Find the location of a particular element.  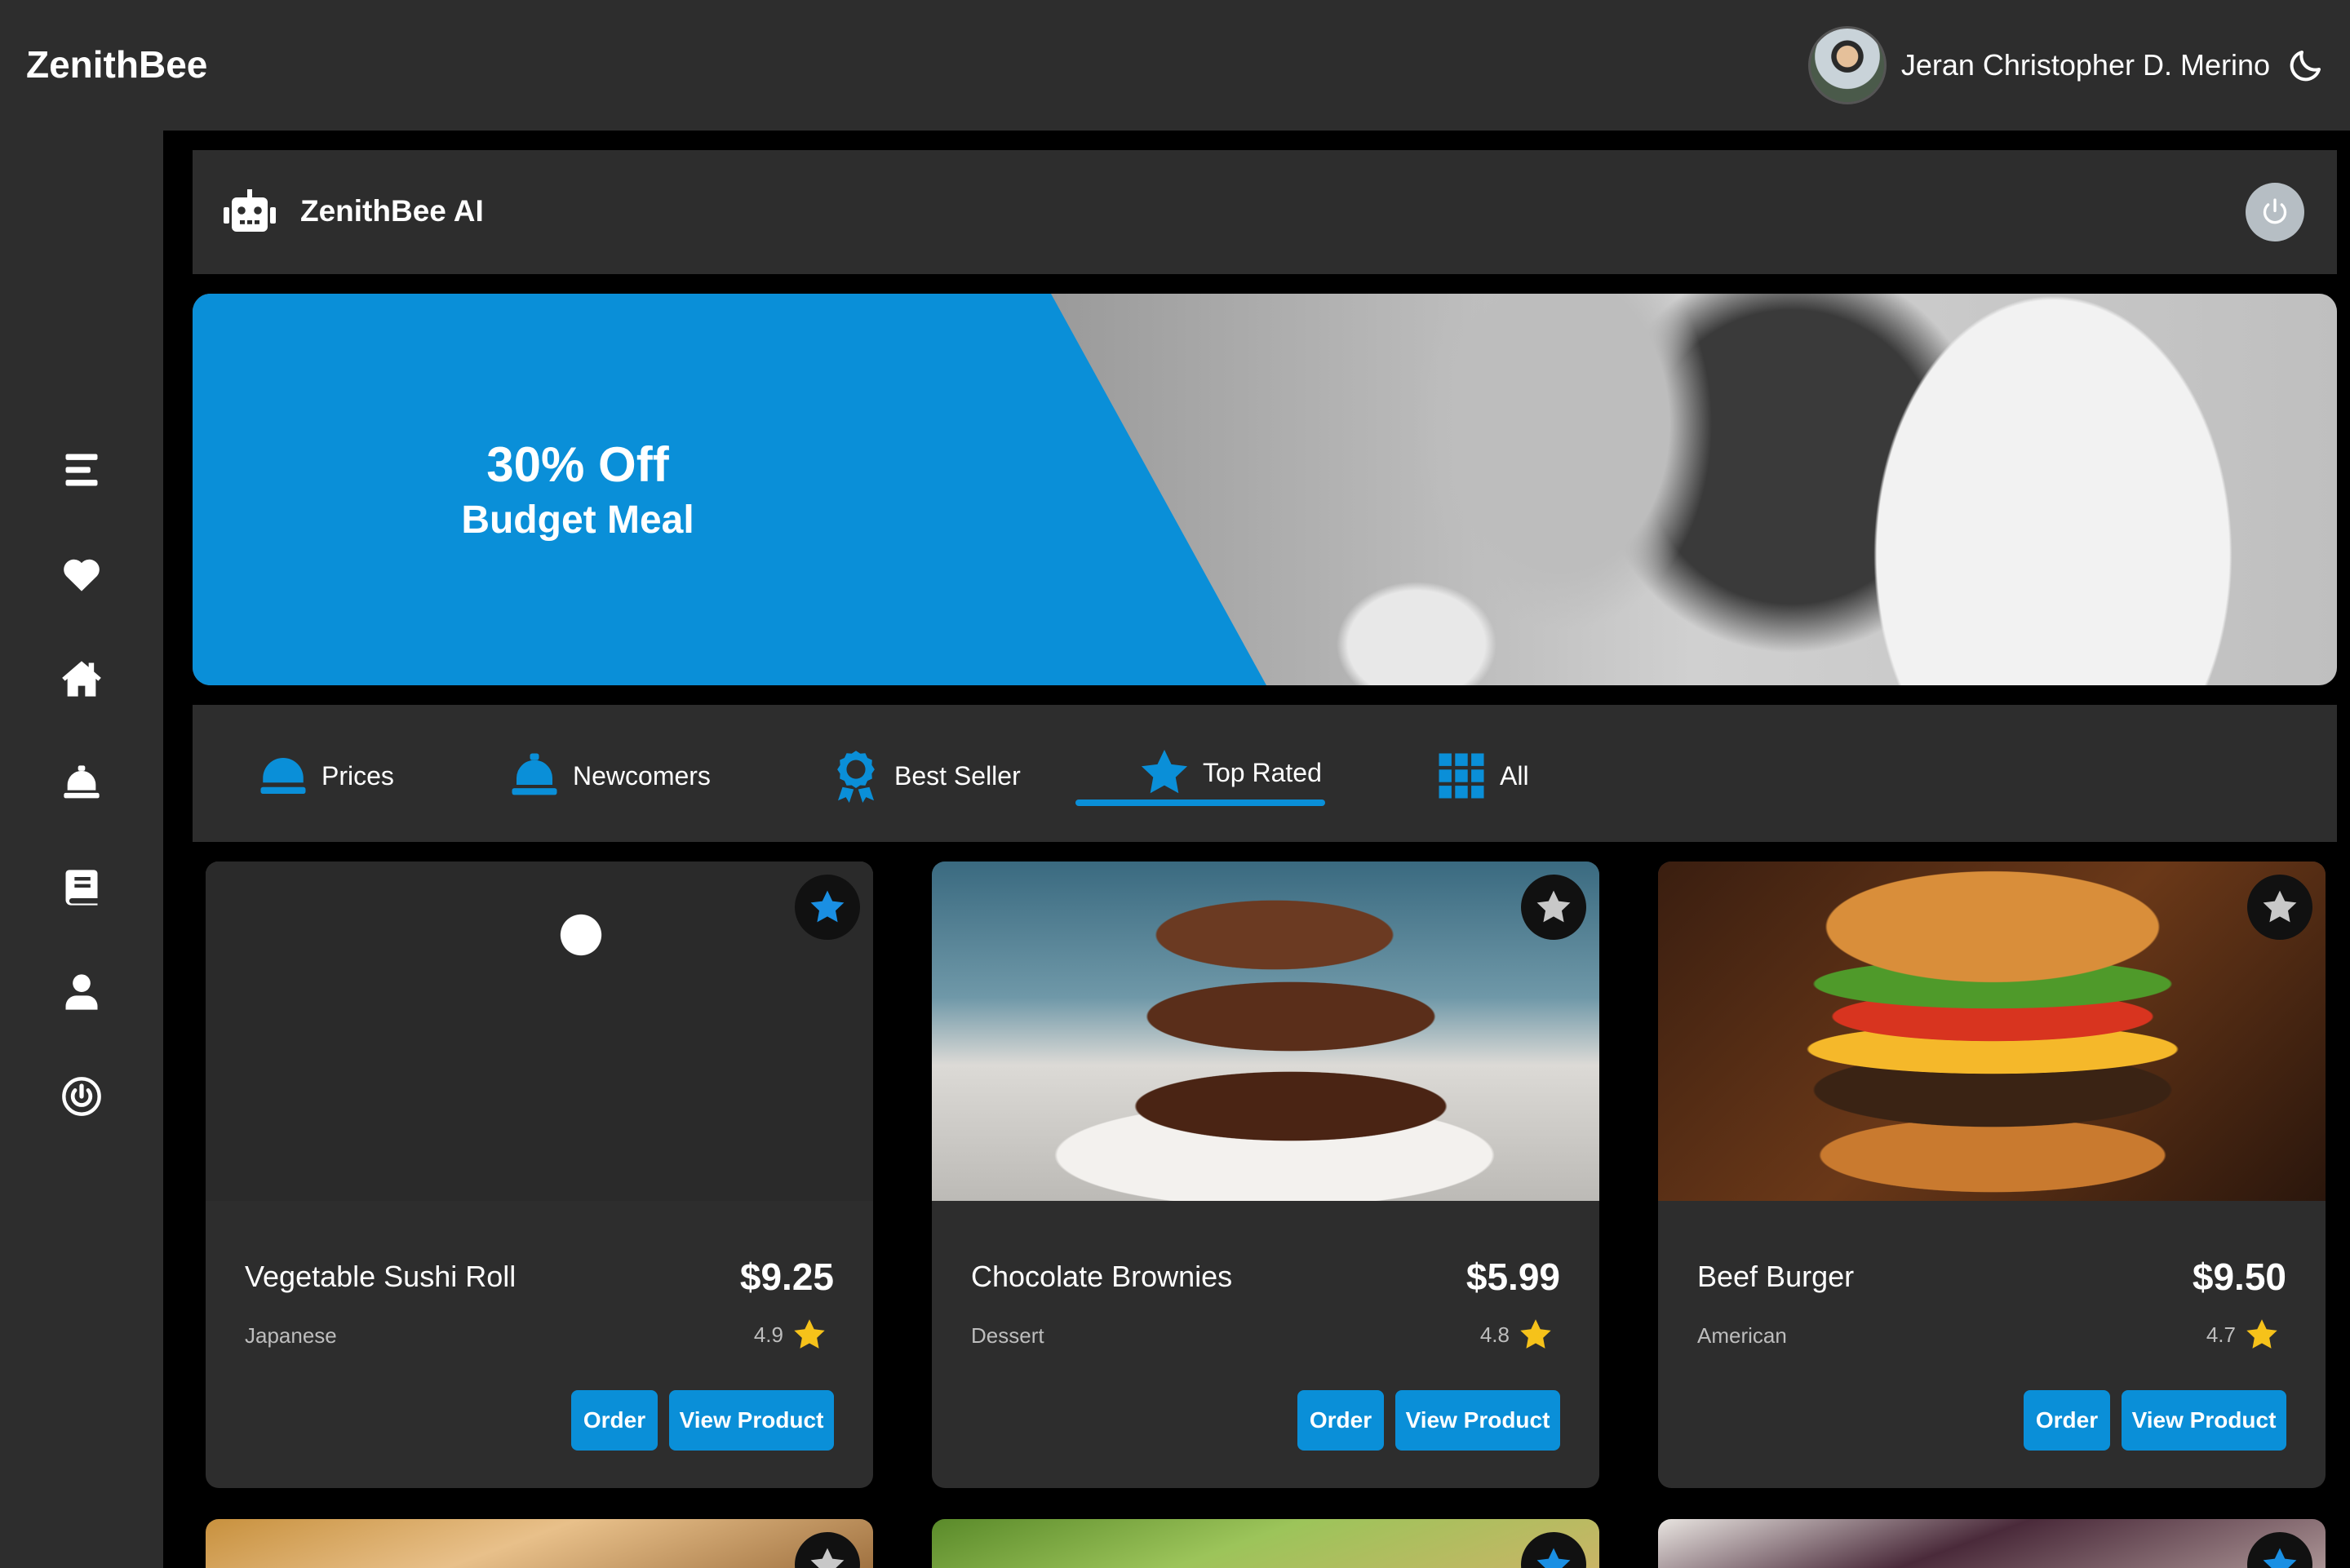

serving-bell-icon is located at coordinates (81, 783).